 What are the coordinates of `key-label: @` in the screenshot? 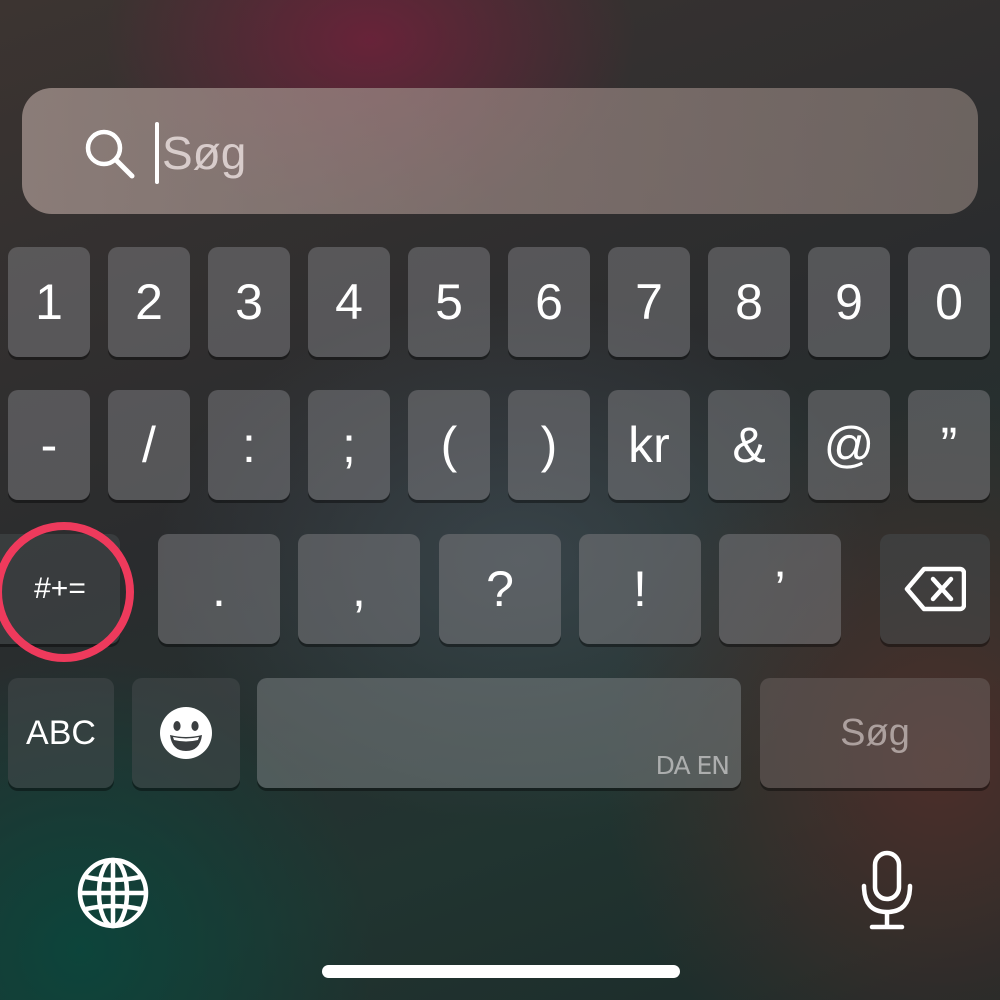 It's located at (849, 445).